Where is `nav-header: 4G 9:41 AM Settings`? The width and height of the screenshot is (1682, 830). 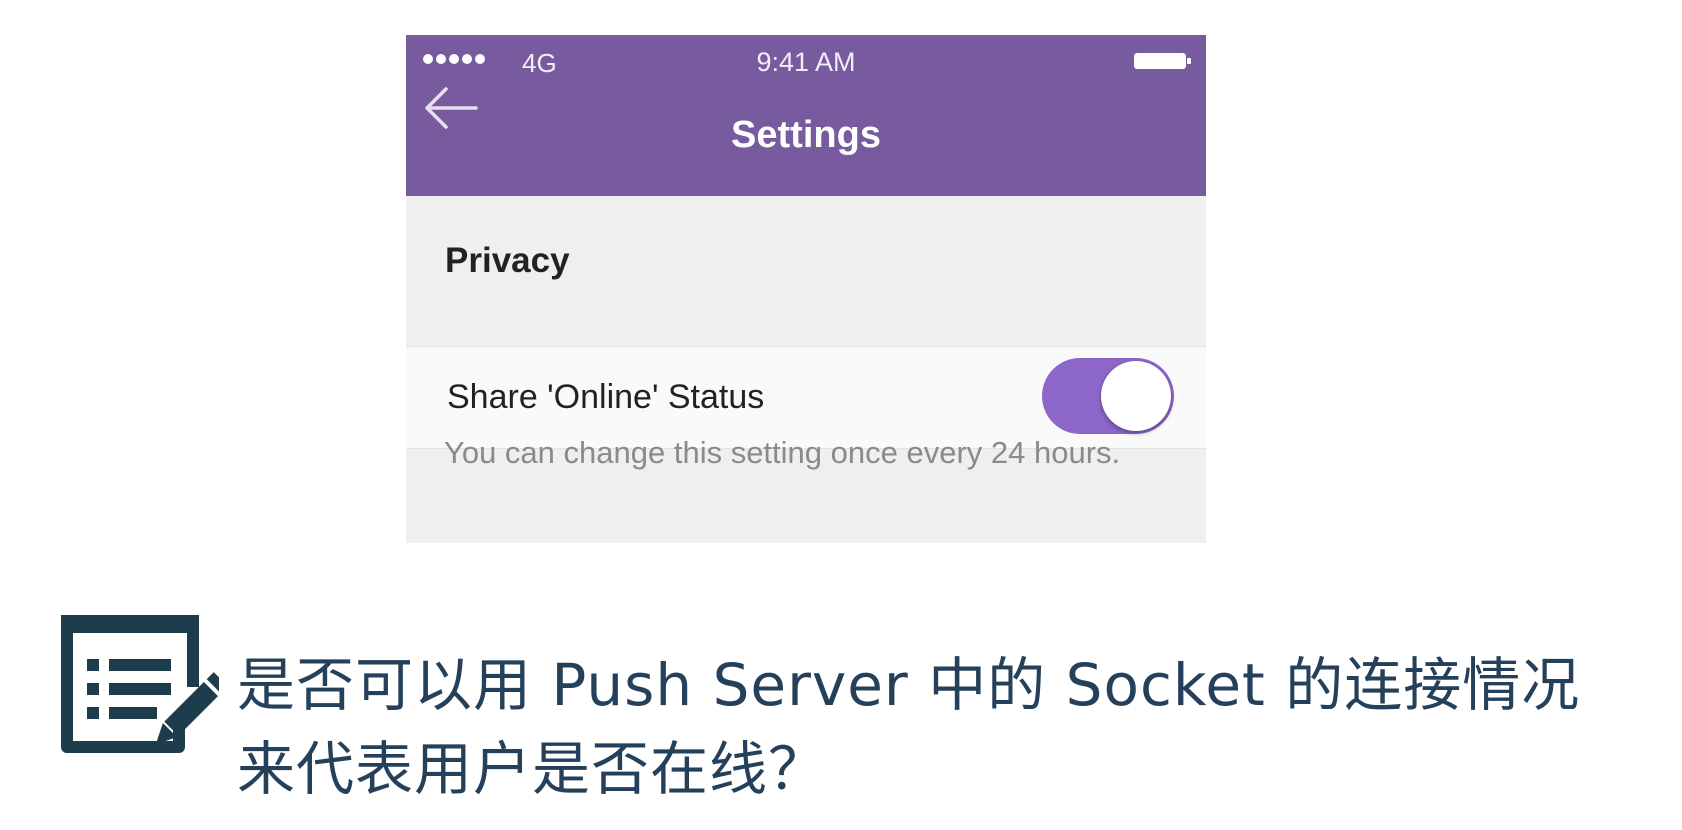
nav-header: 4G 9:41 AM Settings is located at coordinates (806, 115).